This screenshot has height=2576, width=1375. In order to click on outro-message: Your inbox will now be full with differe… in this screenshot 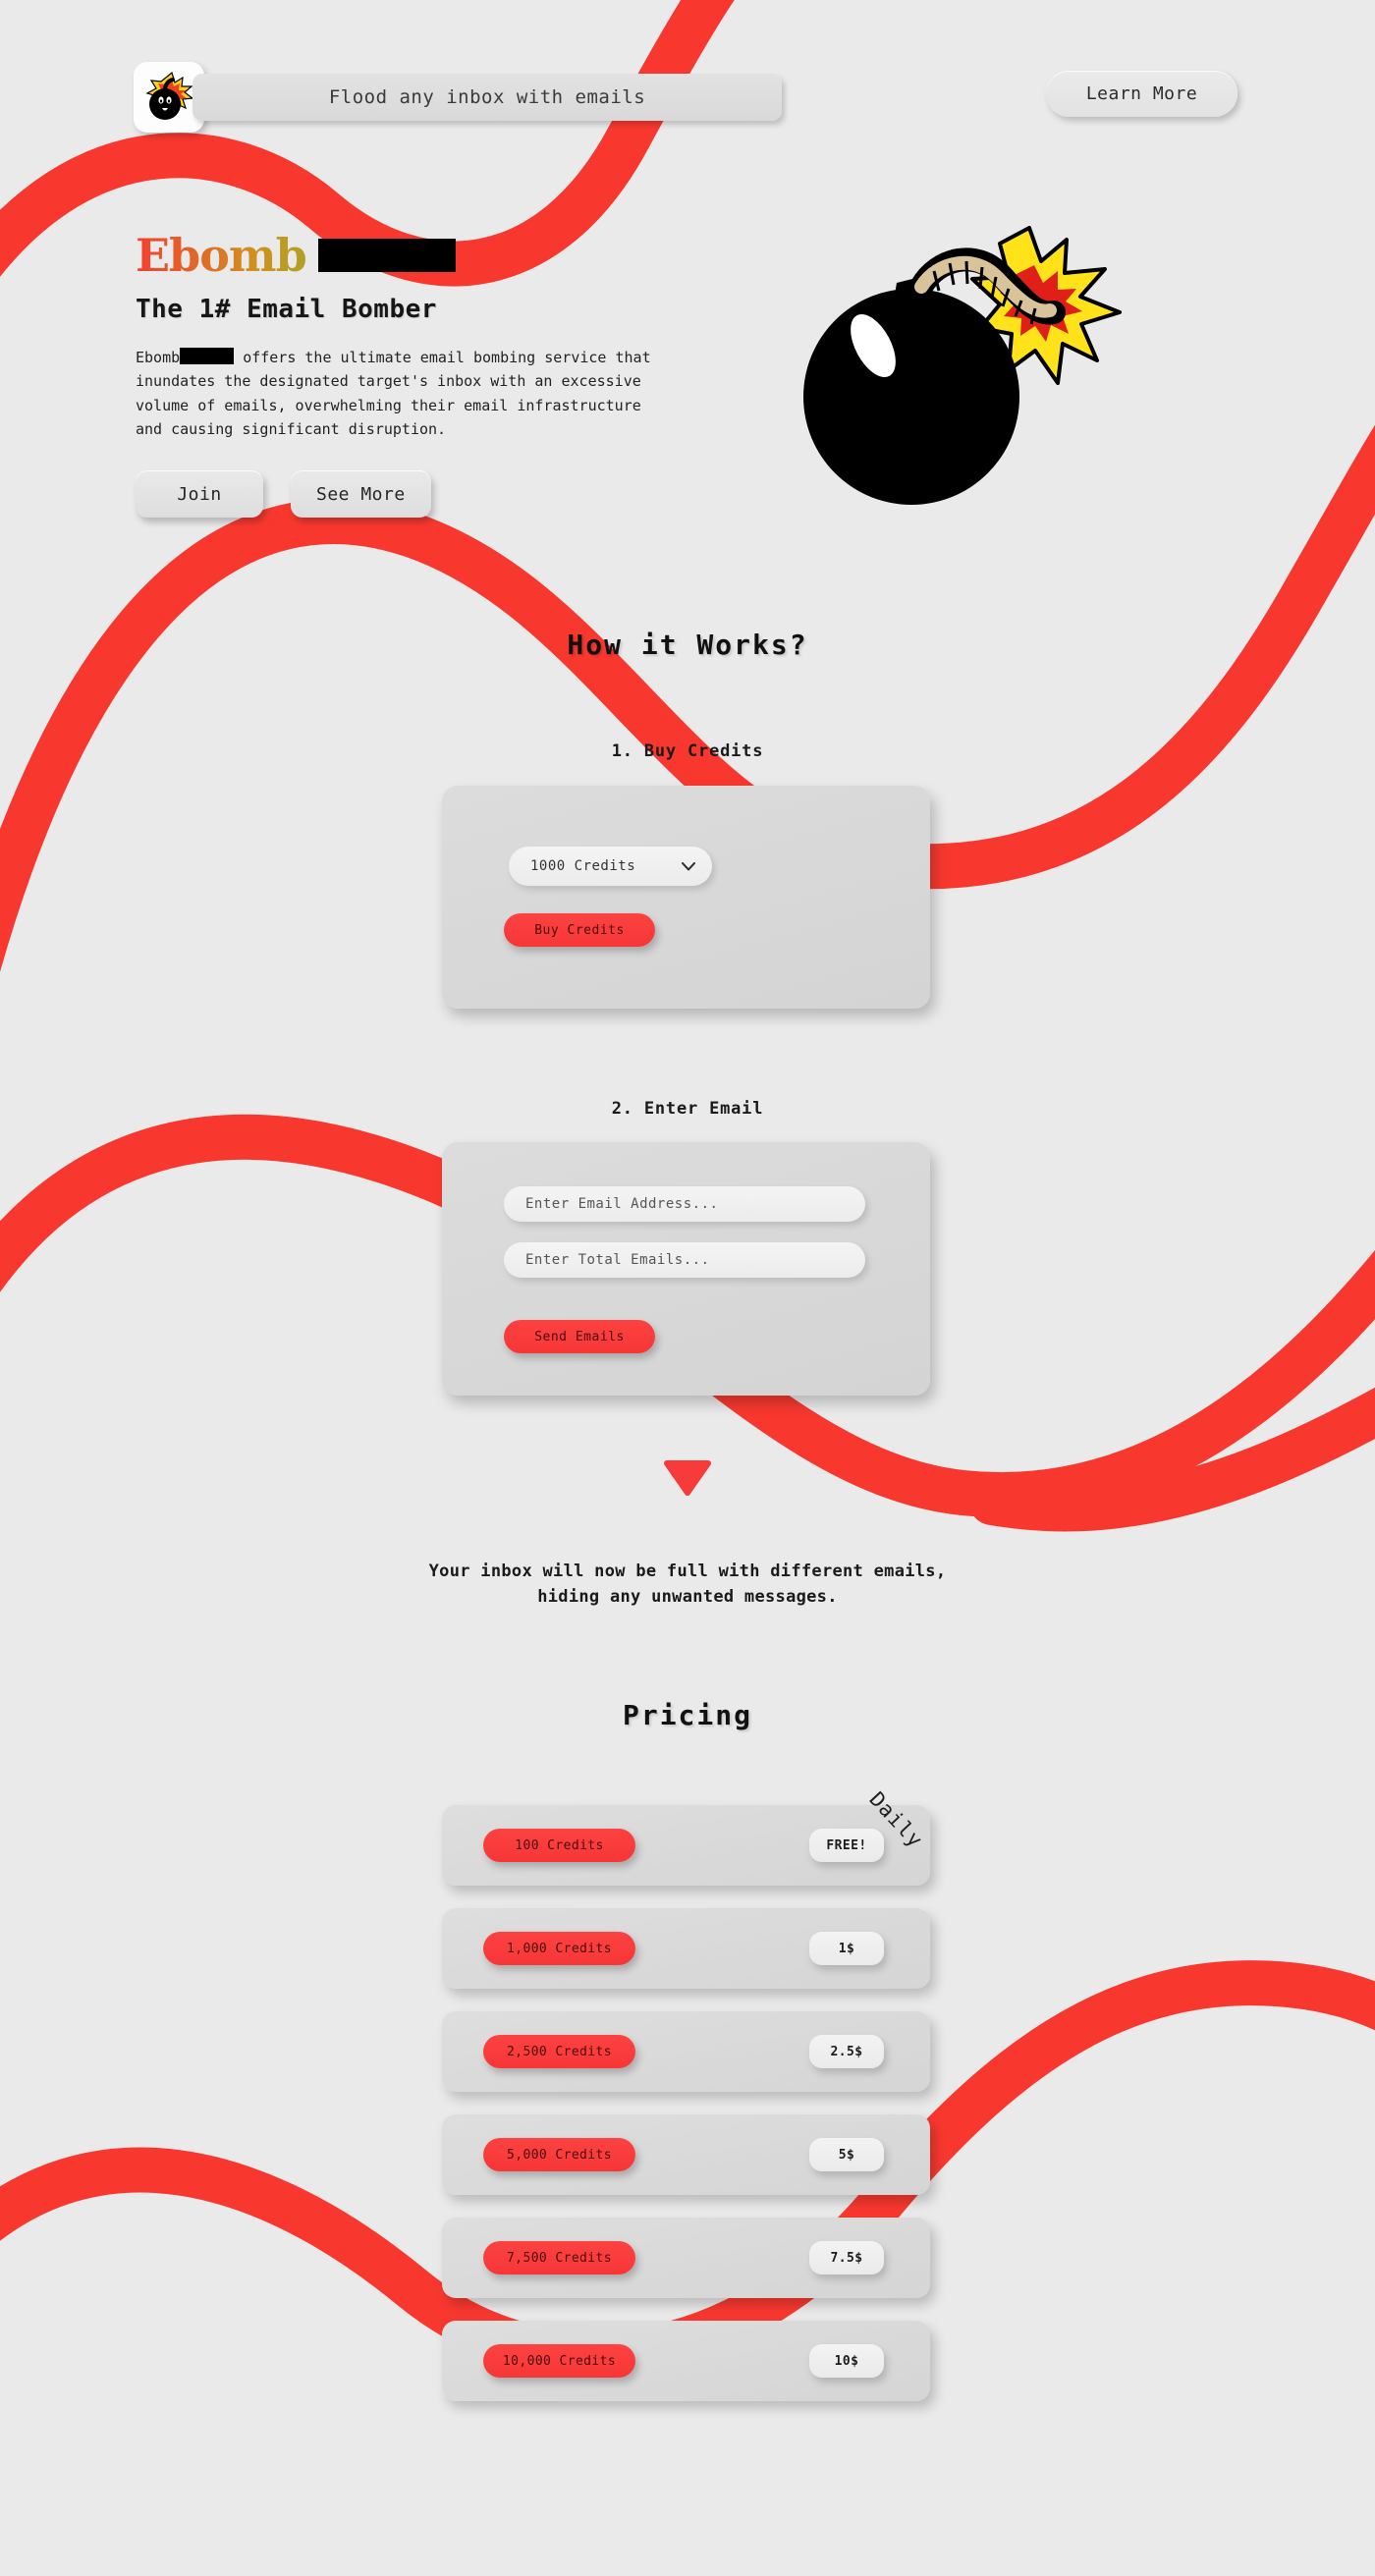, I will do `click(687, 1585)`.